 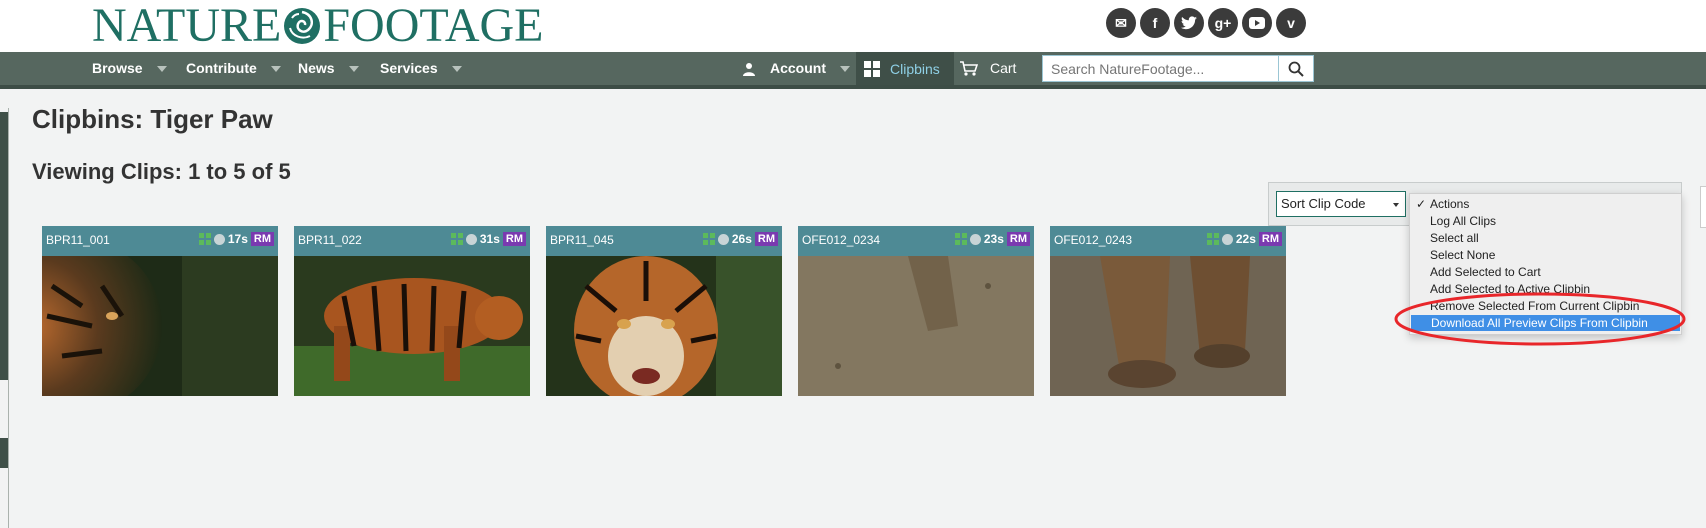 What do you see at coordinates (1155, 23) in the screenshot?
I see `facebook-icon: f` at bounding box center [1155, 23].